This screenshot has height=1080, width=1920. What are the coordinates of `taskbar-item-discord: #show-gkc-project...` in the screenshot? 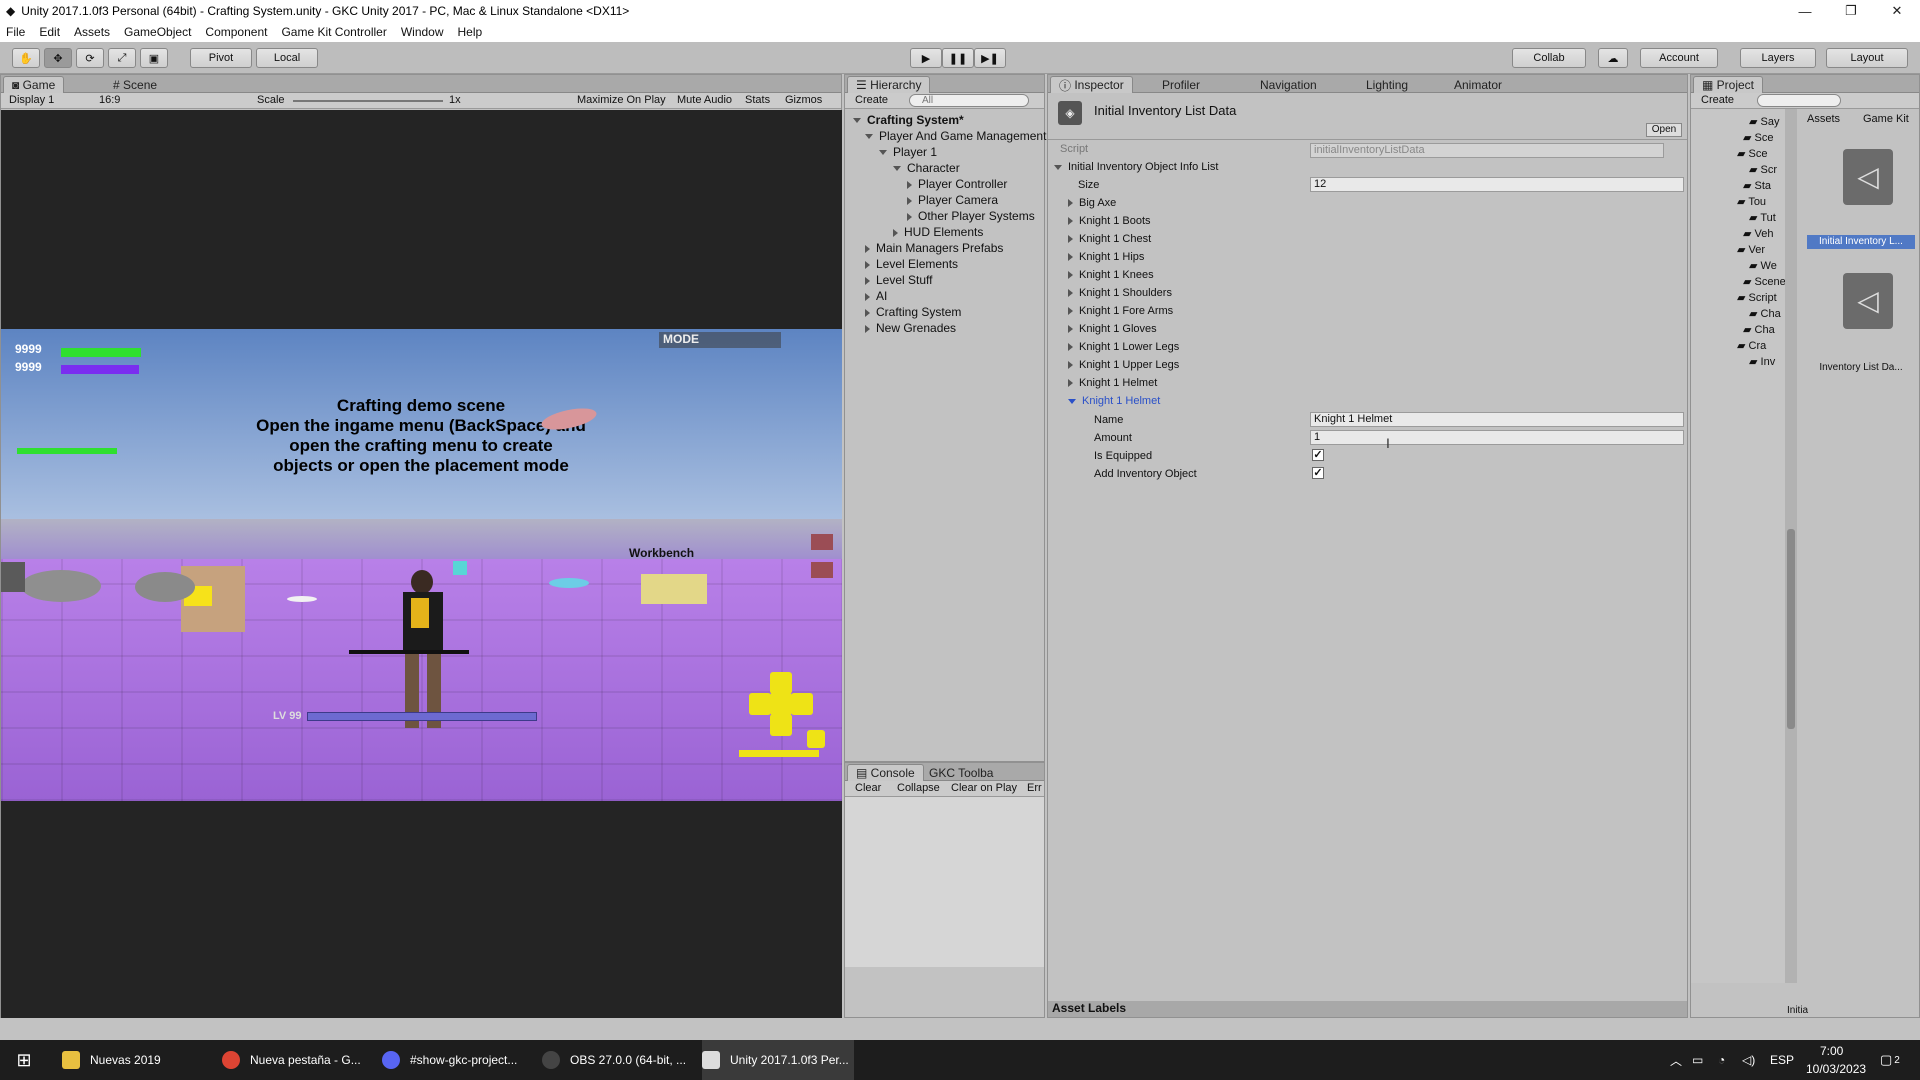 It's located at (462, 1060).